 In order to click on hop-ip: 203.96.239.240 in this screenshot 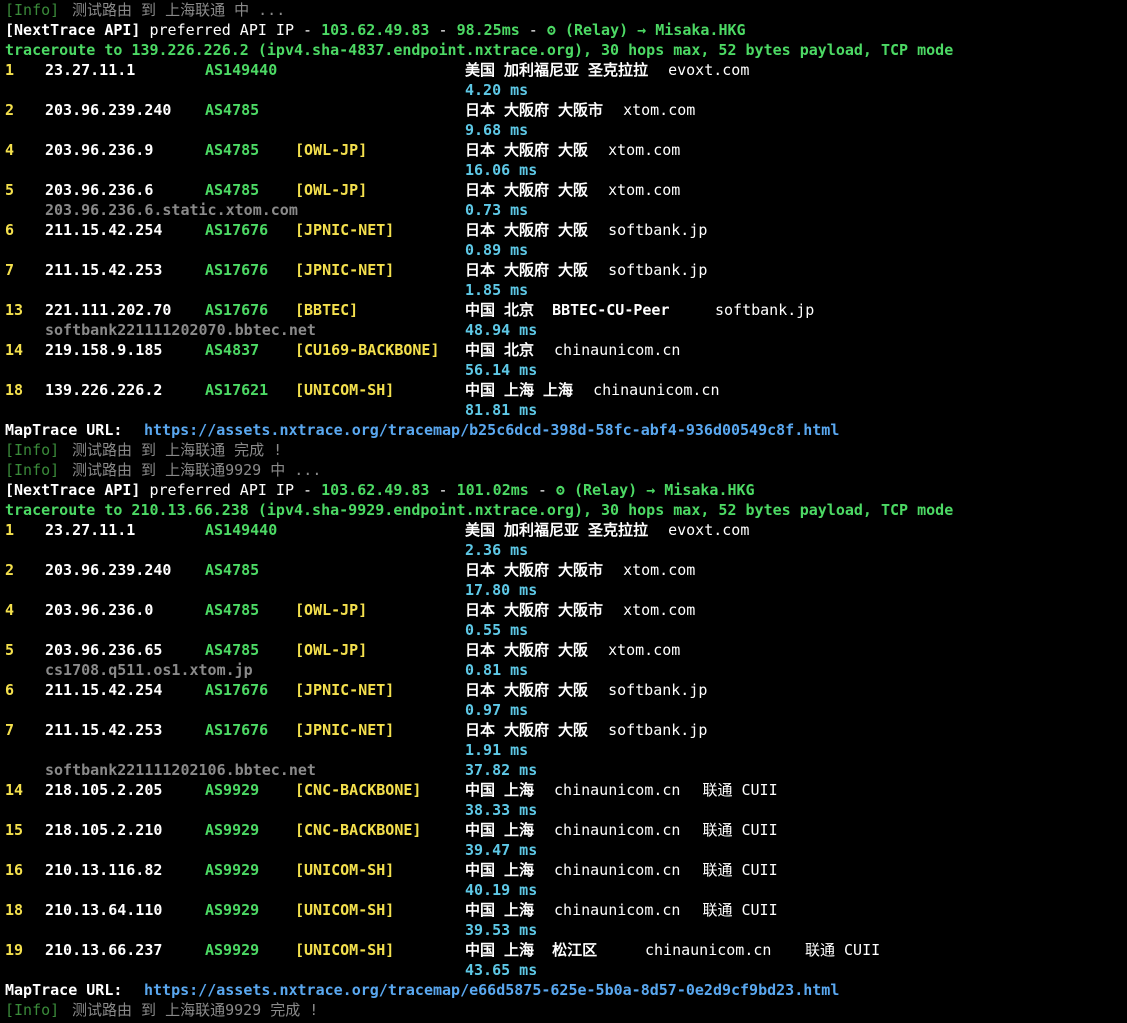, I will do `click(108, 110)`.